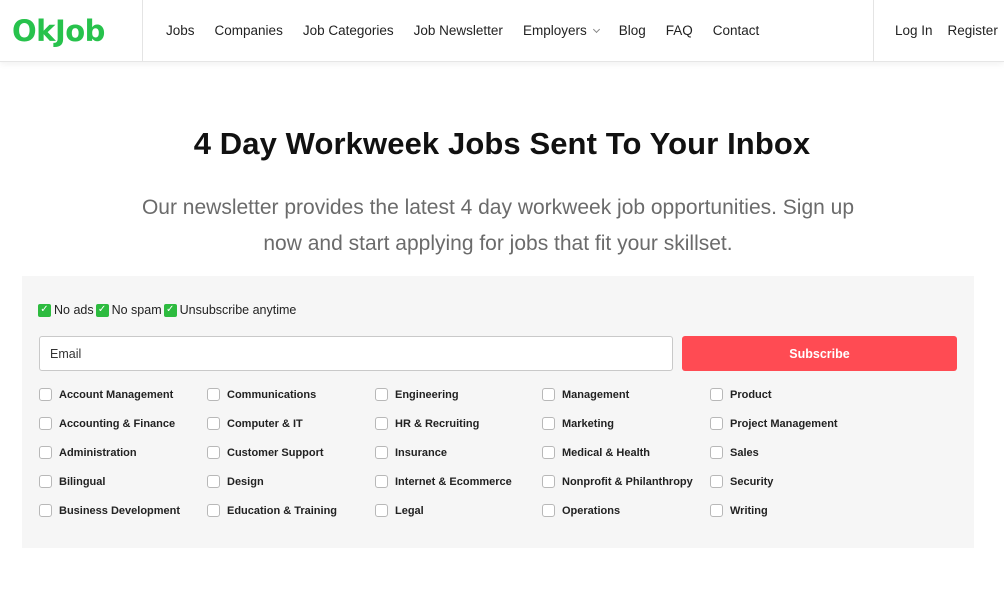 The height and width of the screenshot is (600, 1004). Describe the element at coordinates (591, 511) in the screenshot. I see `category-label: Operations` at that location.